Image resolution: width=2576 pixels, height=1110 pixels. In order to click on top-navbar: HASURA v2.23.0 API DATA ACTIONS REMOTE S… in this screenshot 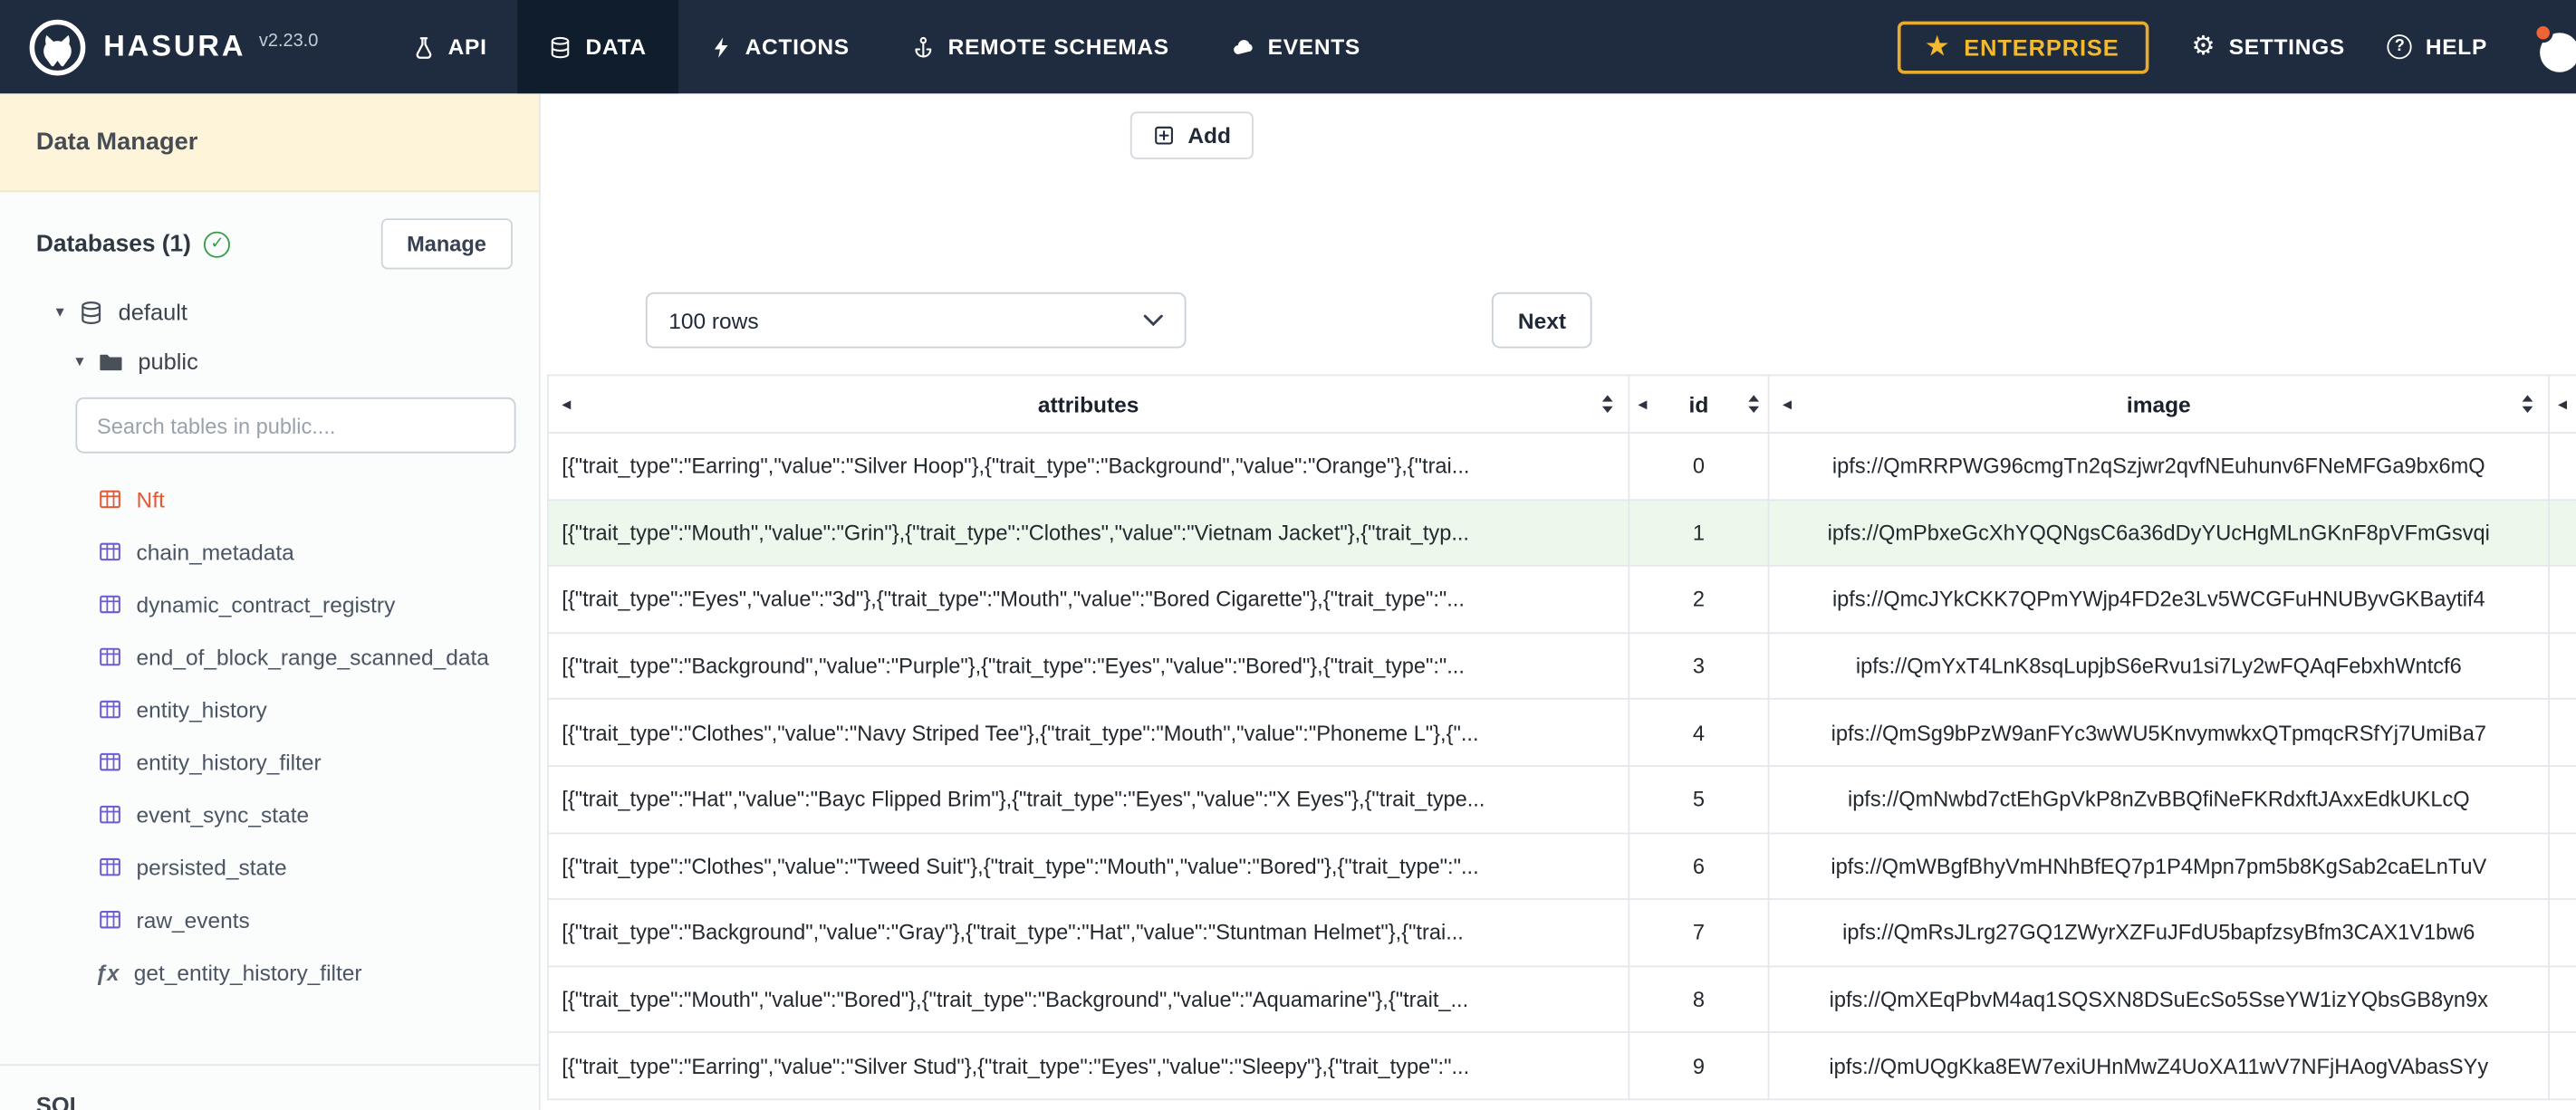, I will do `click(1288, 47)`.